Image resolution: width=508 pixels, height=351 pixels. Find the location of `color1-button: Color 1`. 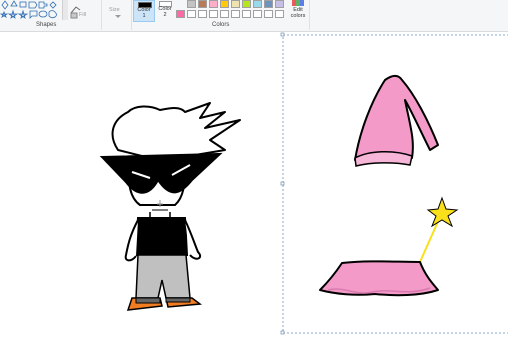

color1-button: Color 1 is located at coordinates (144, 11).